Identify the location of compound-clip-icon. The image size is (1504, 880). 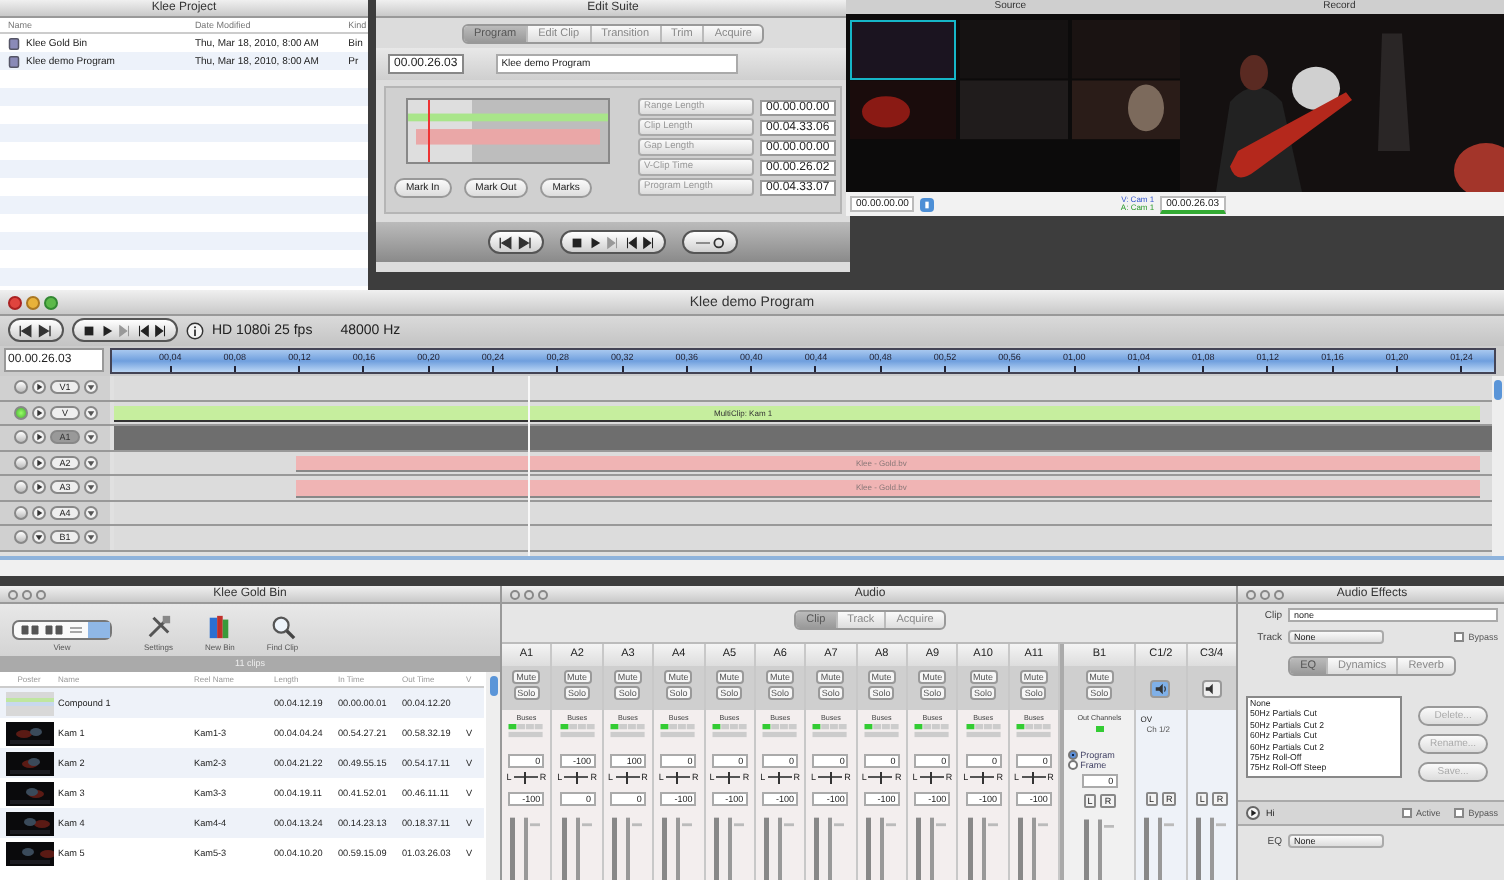
(29, 703).